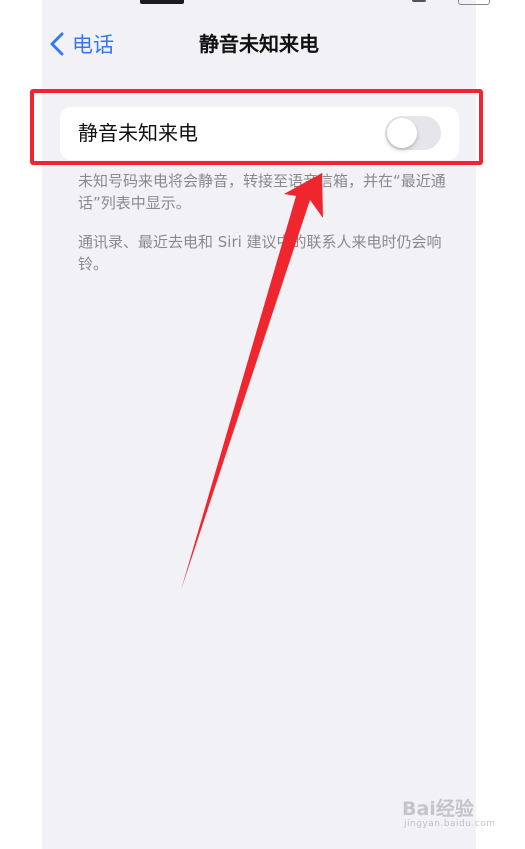  I want to click on watermark: Bai经验 jingyan.baidu.com, so click(448, 812).